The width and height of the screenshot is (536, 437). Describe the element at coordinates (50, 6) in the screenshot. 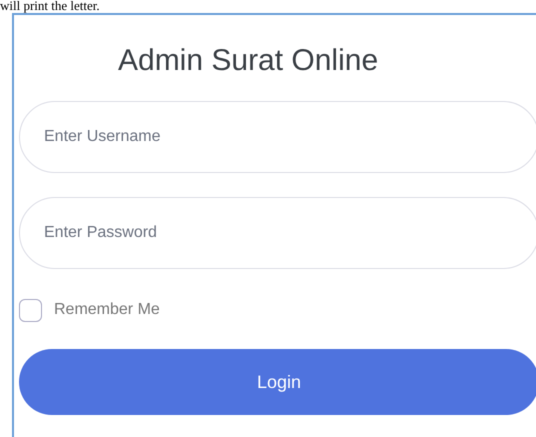

I see `page-text: will print the letter.` at that location.